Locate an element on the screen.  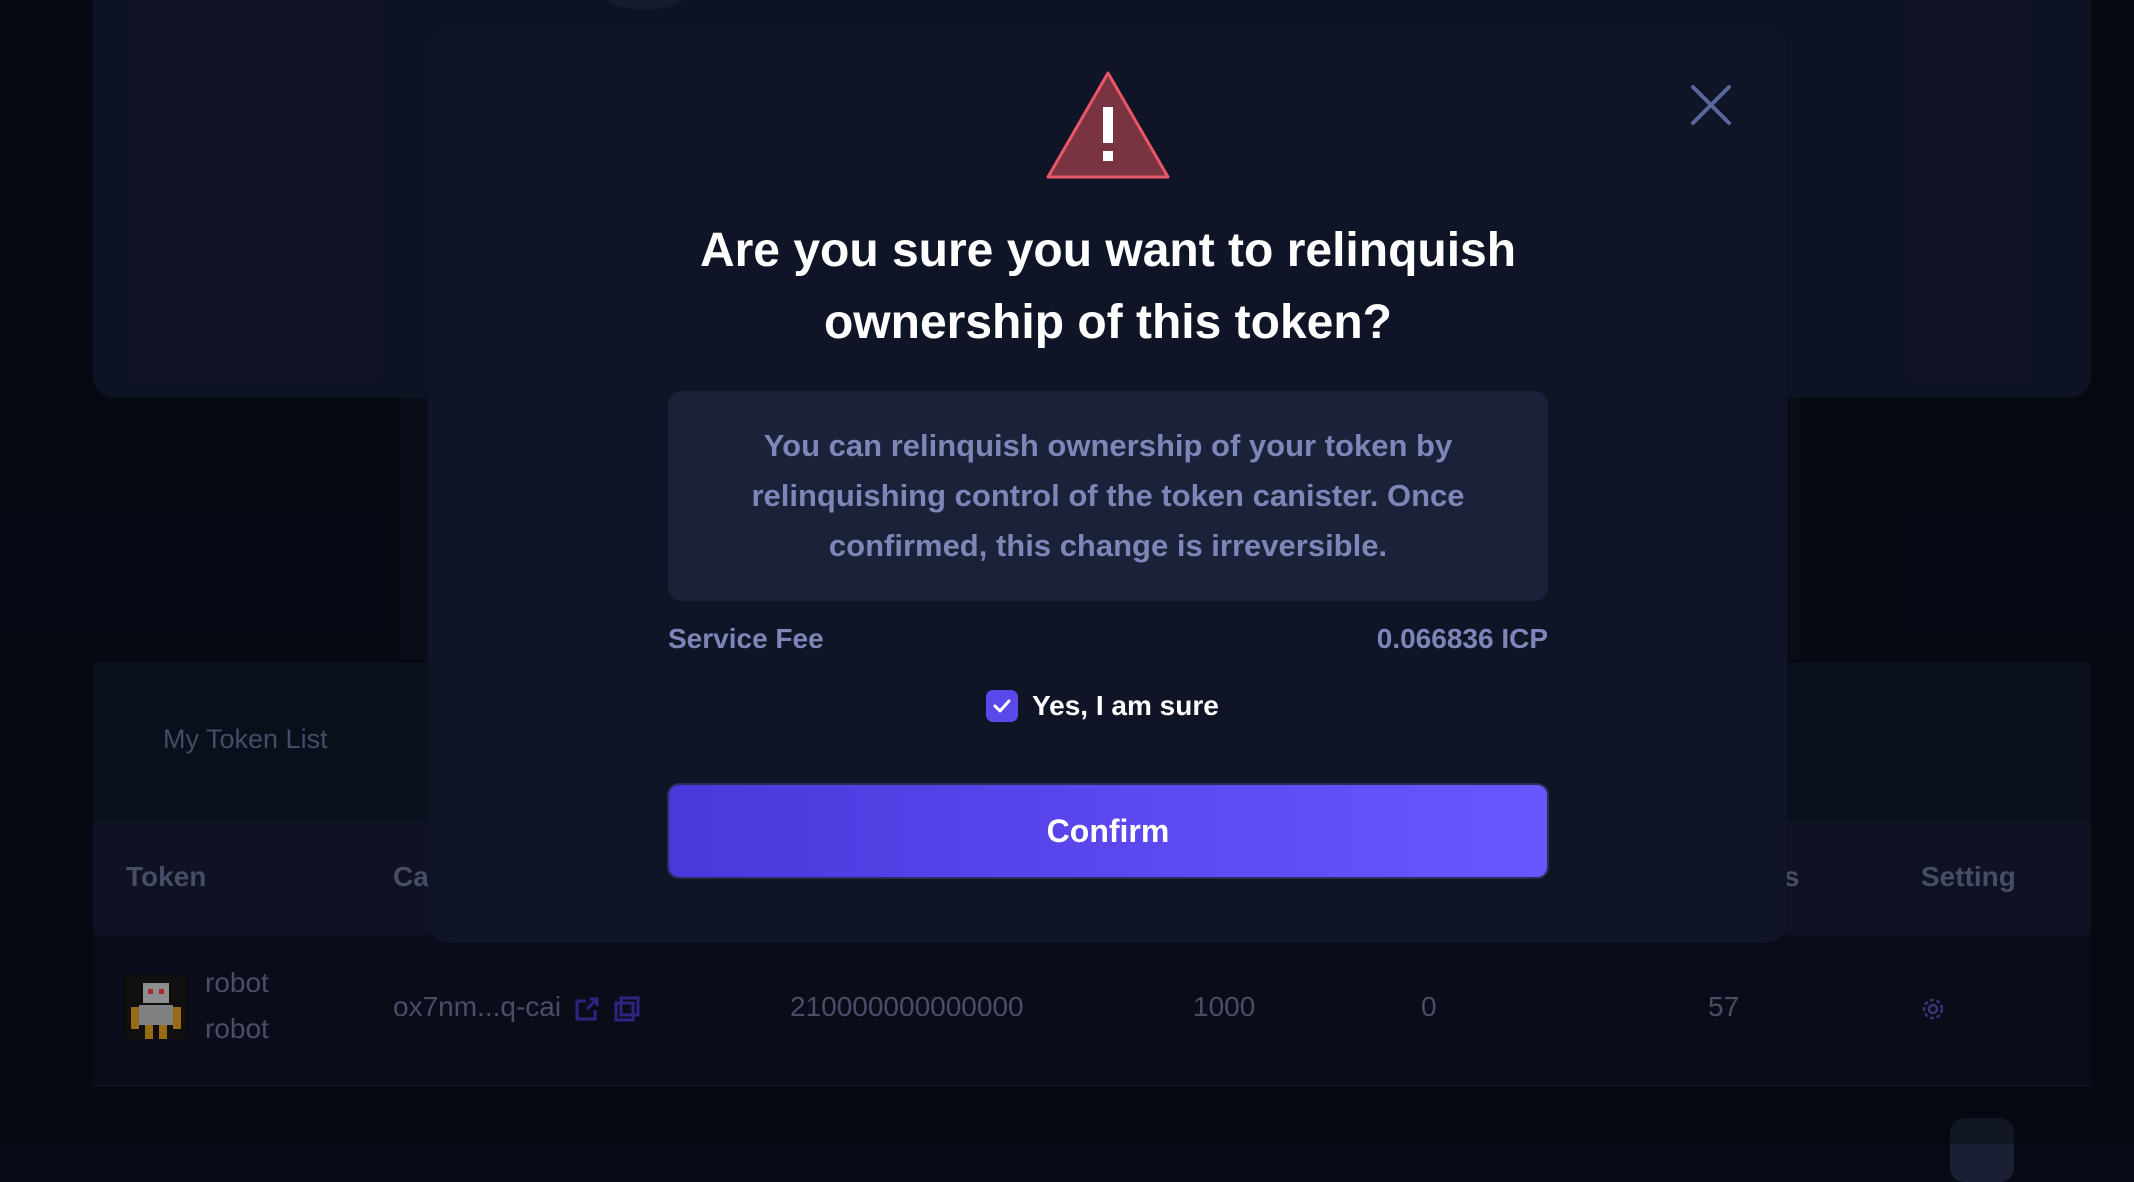
confirm-button: Confirm is located at coordinates (1108, 831).